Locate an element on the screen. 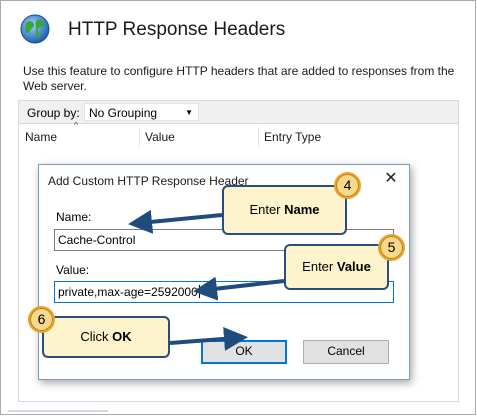  cancel-button: Cancel is located at coordinates (346, 352).